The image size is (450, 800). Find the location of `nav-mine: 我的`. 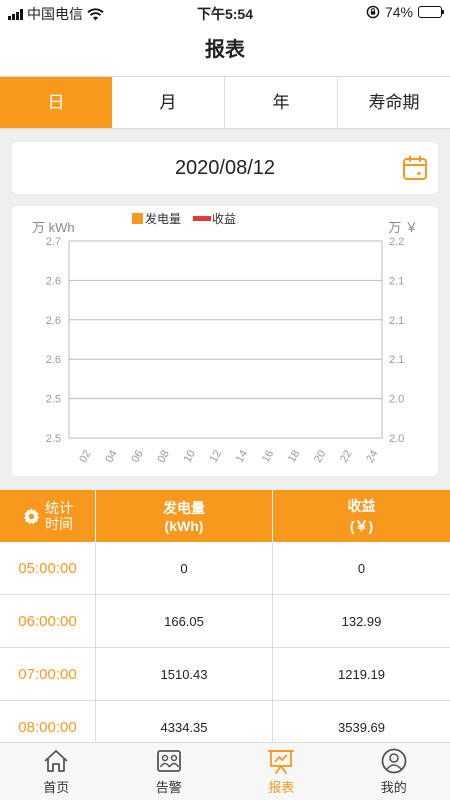

nav-mine: 我的 is located at coordinates (394, 771).